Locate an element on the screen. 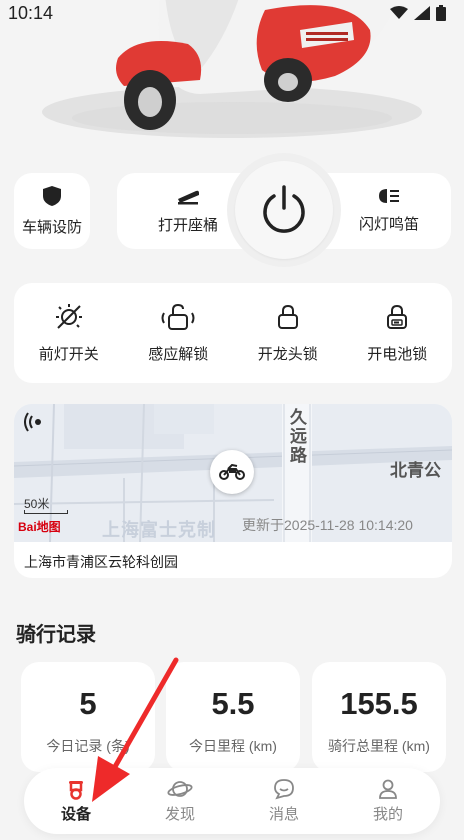 Image resolution: width=464 pixels, height=840 pixels. status-icons is located at coordinates (418, 13).